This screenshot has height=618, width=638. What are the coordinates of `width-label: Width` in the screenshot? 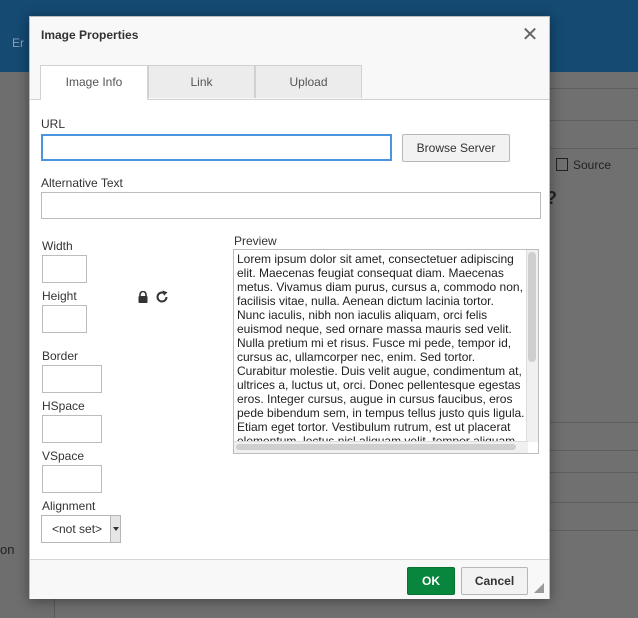 It's located at (57, 246).